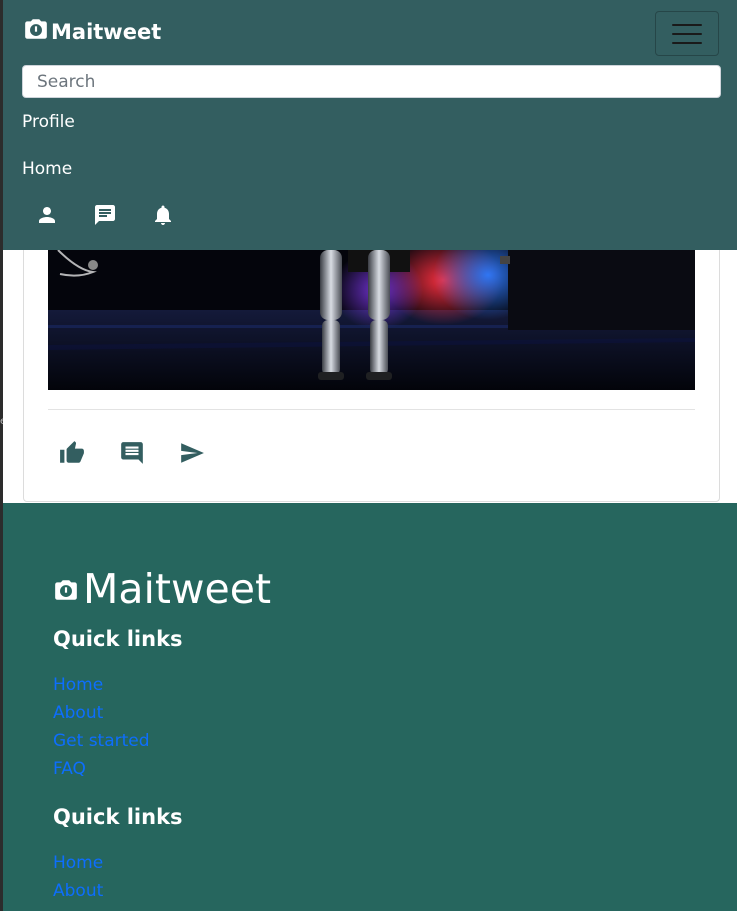 This screenshot has height=911, width=737. What do you see at coordinates (371, 81) in the screenshot?
I see `search-input` at bounding box center [371, 81].